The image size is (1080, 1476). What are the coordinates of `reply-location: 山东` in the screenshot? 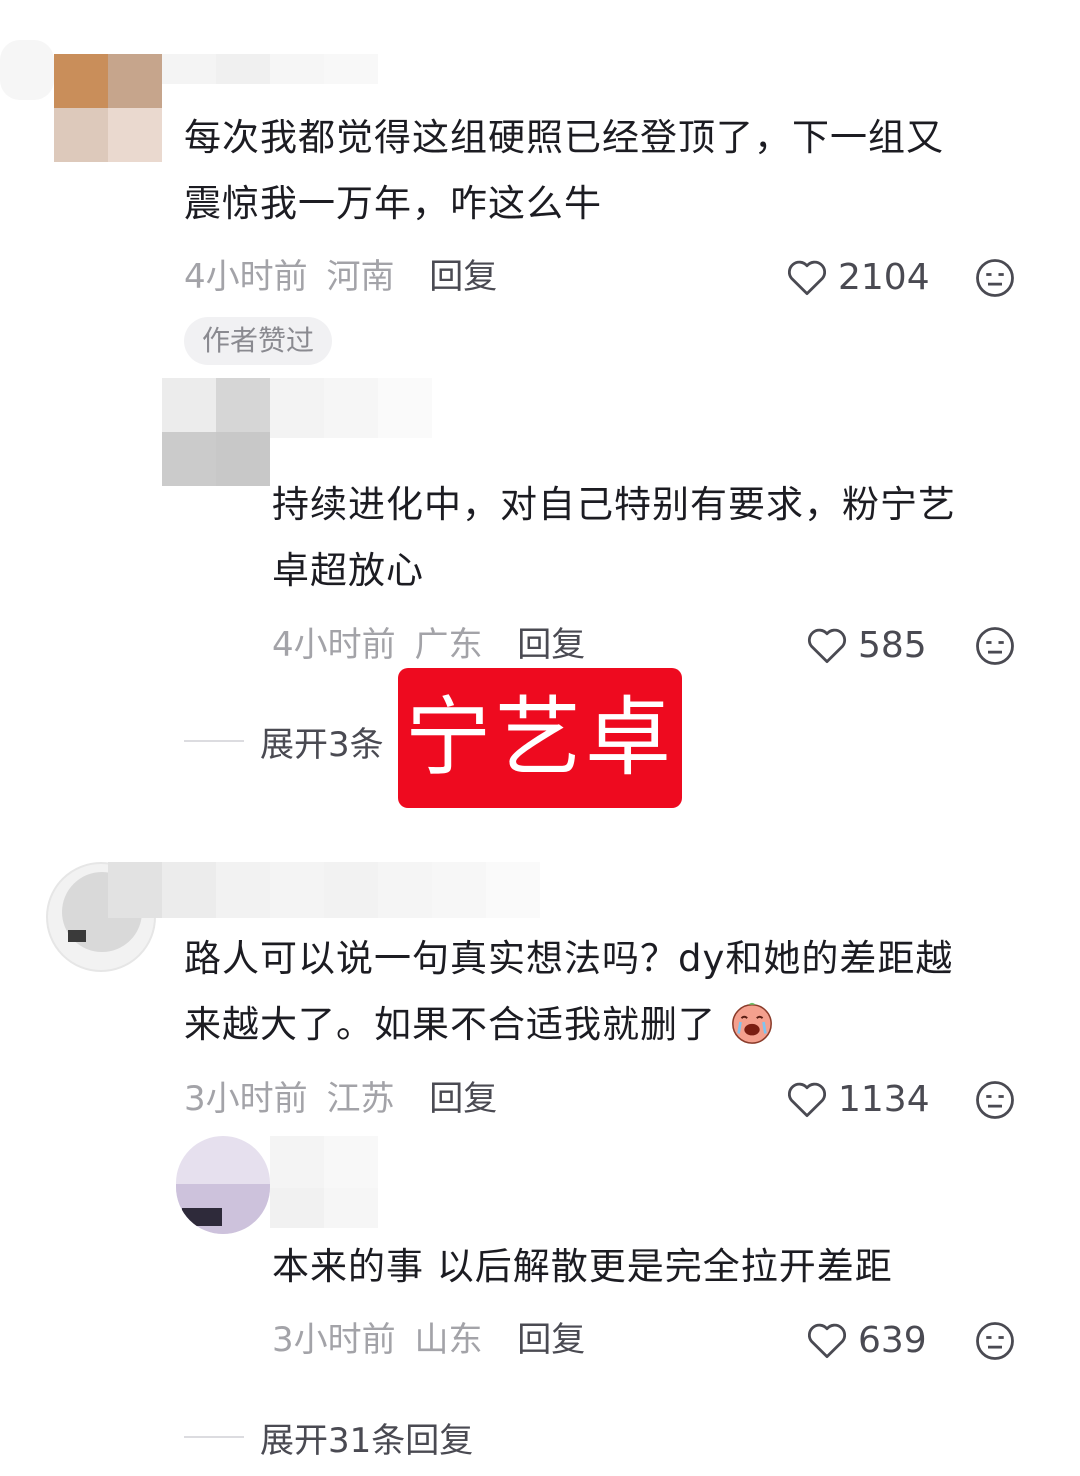 It's located at (448, 1340).